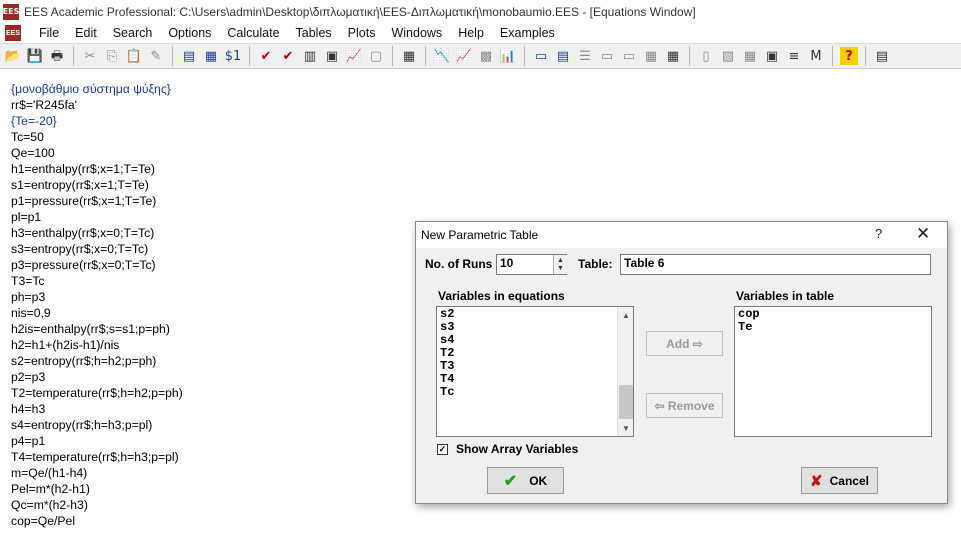 The image size is (961, 535). What do you see at coordinates (314, 33) in the screenshot?
I see `menu-tables: Tables` at bounding box center [314, 33].